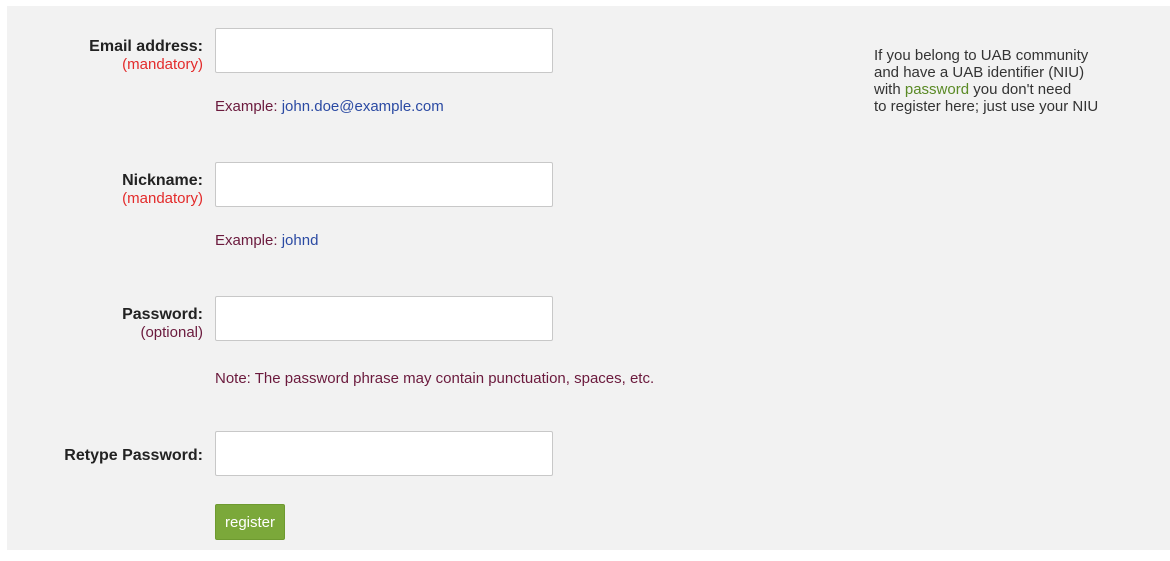 The height and width of the screenshot is (561, 1170). I want to click on uab-info-line-4: to register here; just use your NIU, so click(986, 106).